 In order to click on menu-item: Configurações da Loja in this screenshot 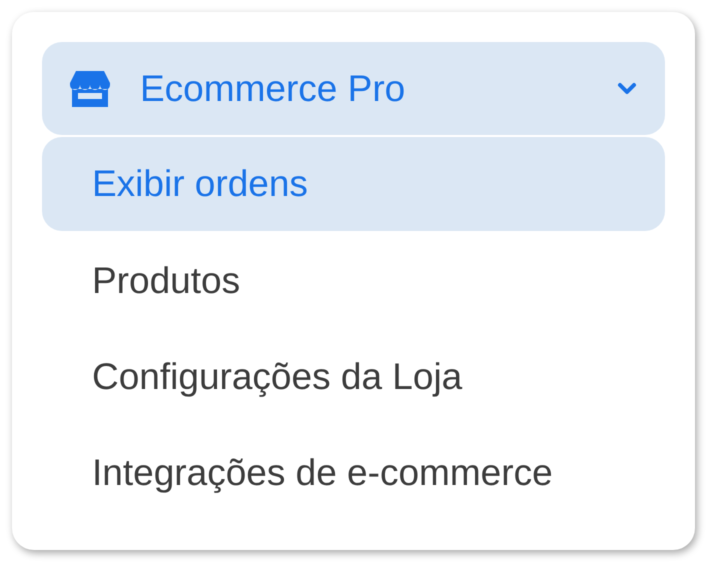, I will do `click(353, 377)`.